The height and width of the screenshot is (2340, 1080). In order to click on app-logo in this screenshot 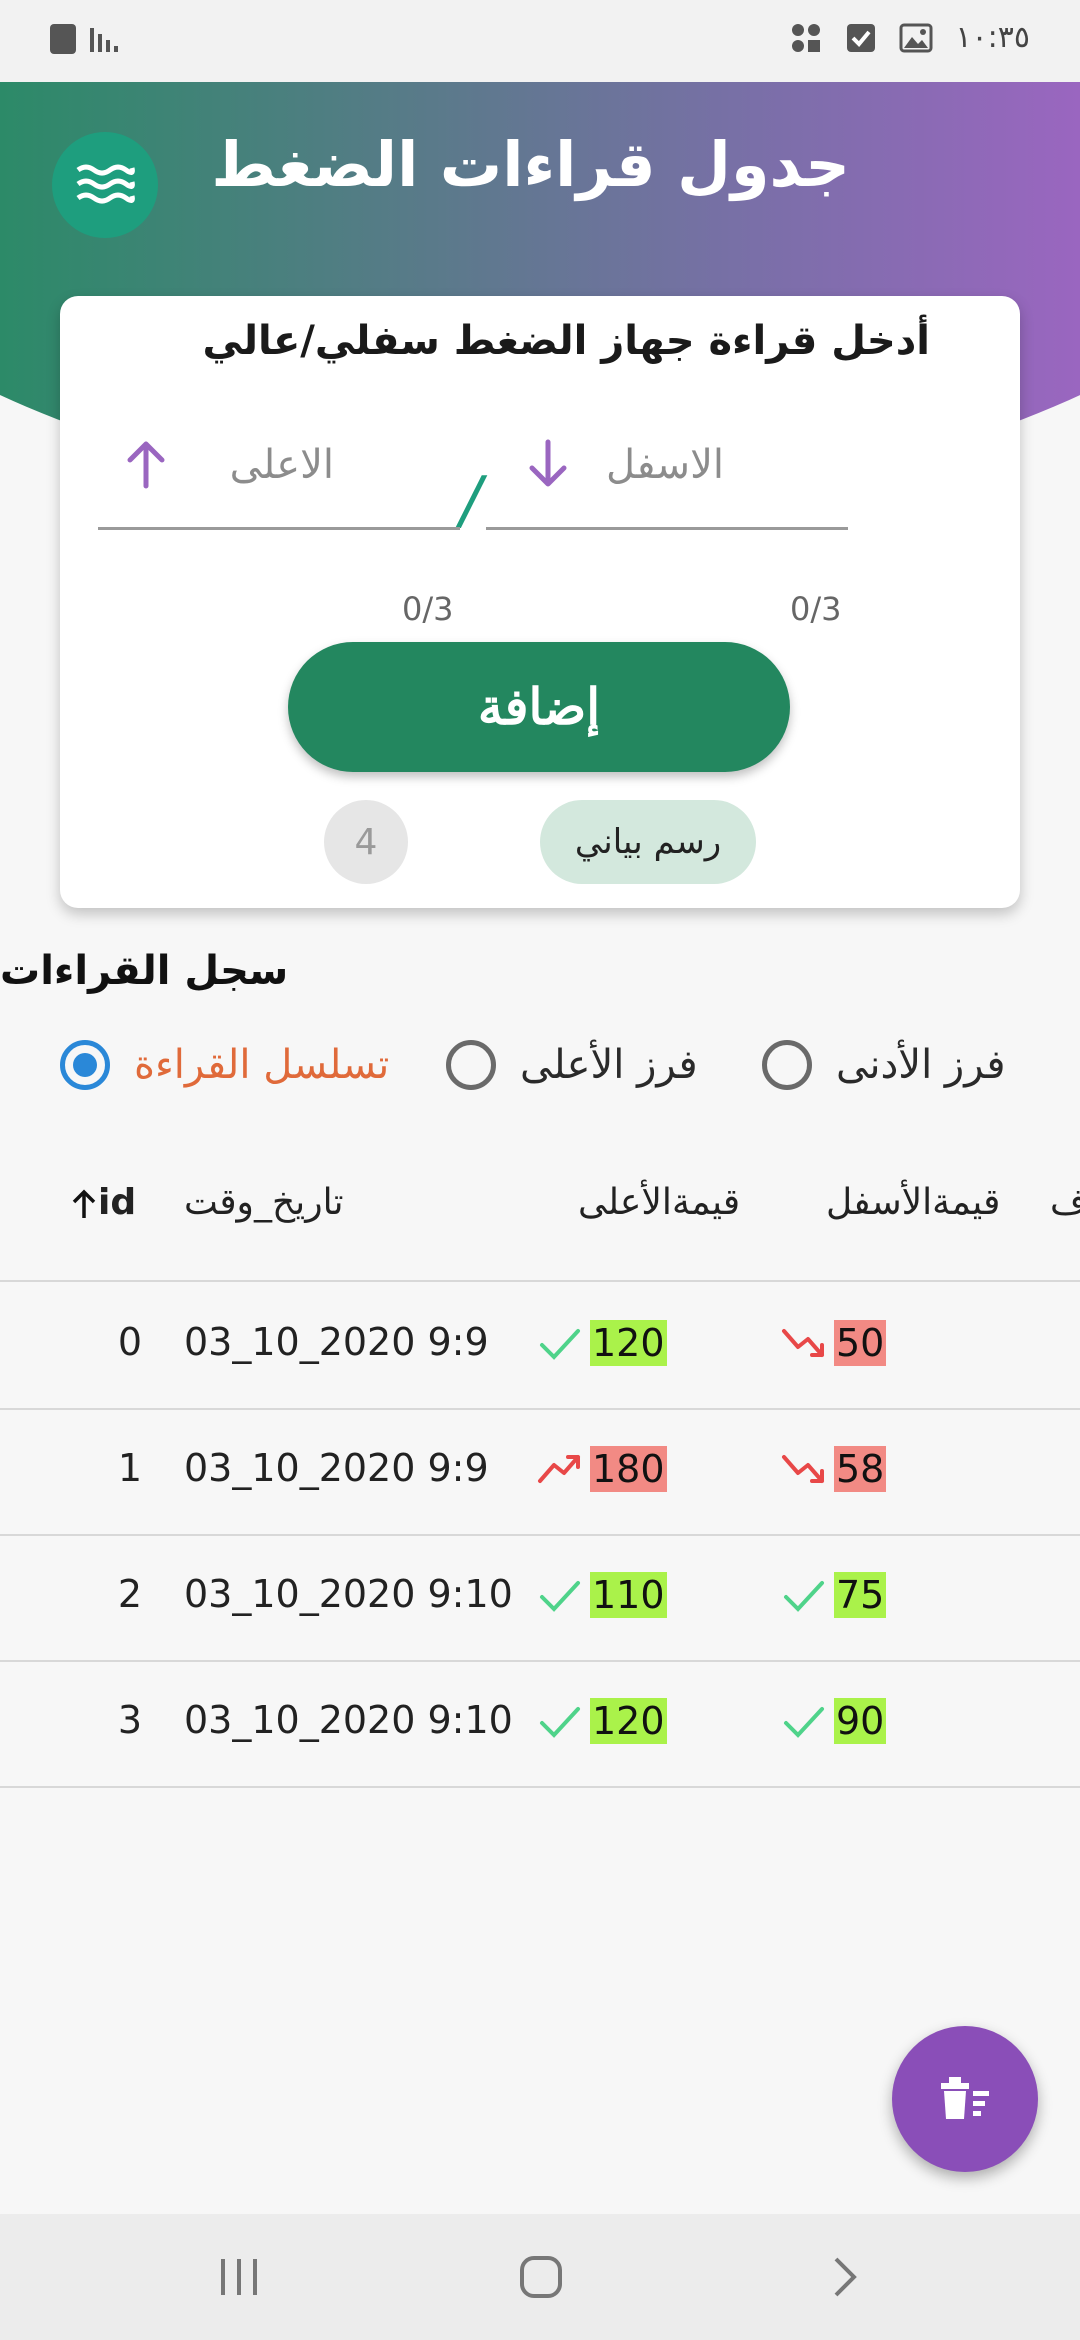, I will do `click(105, 185)`.